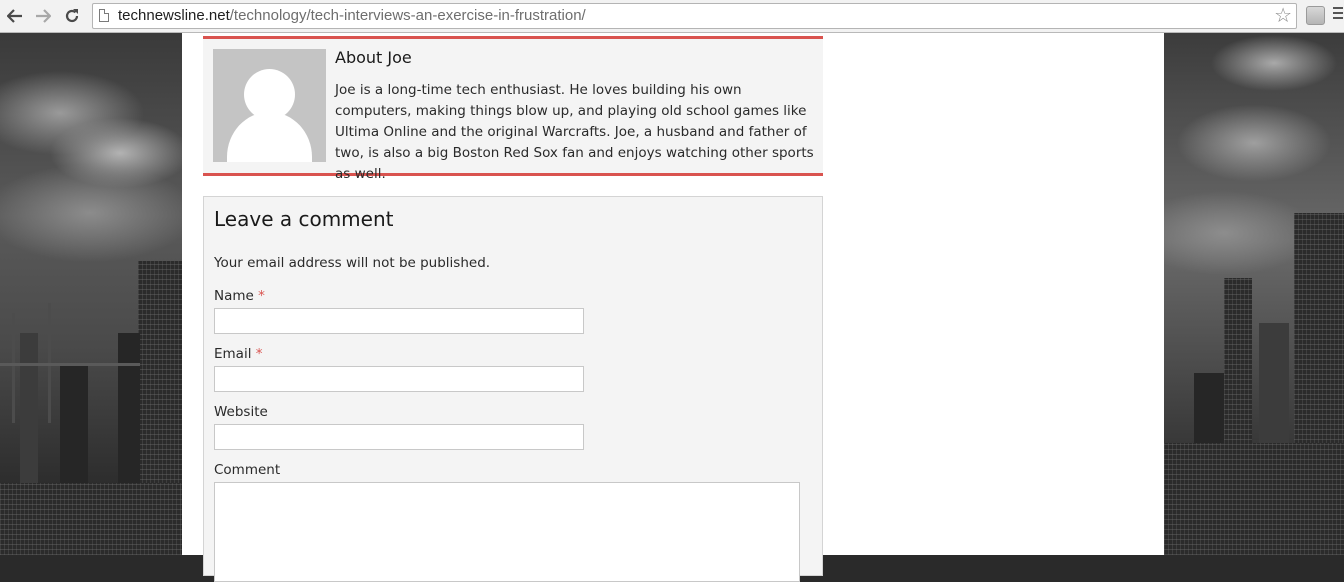 This screenshot has width=1344, height=582. Describe the element at coordinates (104, 15) in the screenshot. I see `page-icon` at that location.